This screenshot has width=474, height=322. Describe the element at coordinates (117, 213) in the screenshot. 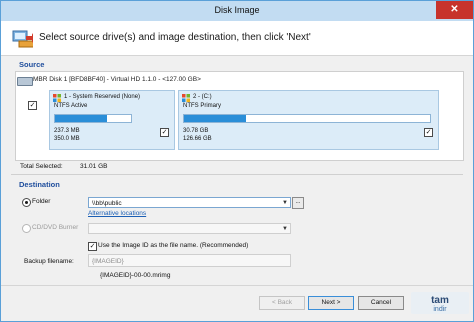

I see `alternative-locations-link: Alternative locations` at that location.